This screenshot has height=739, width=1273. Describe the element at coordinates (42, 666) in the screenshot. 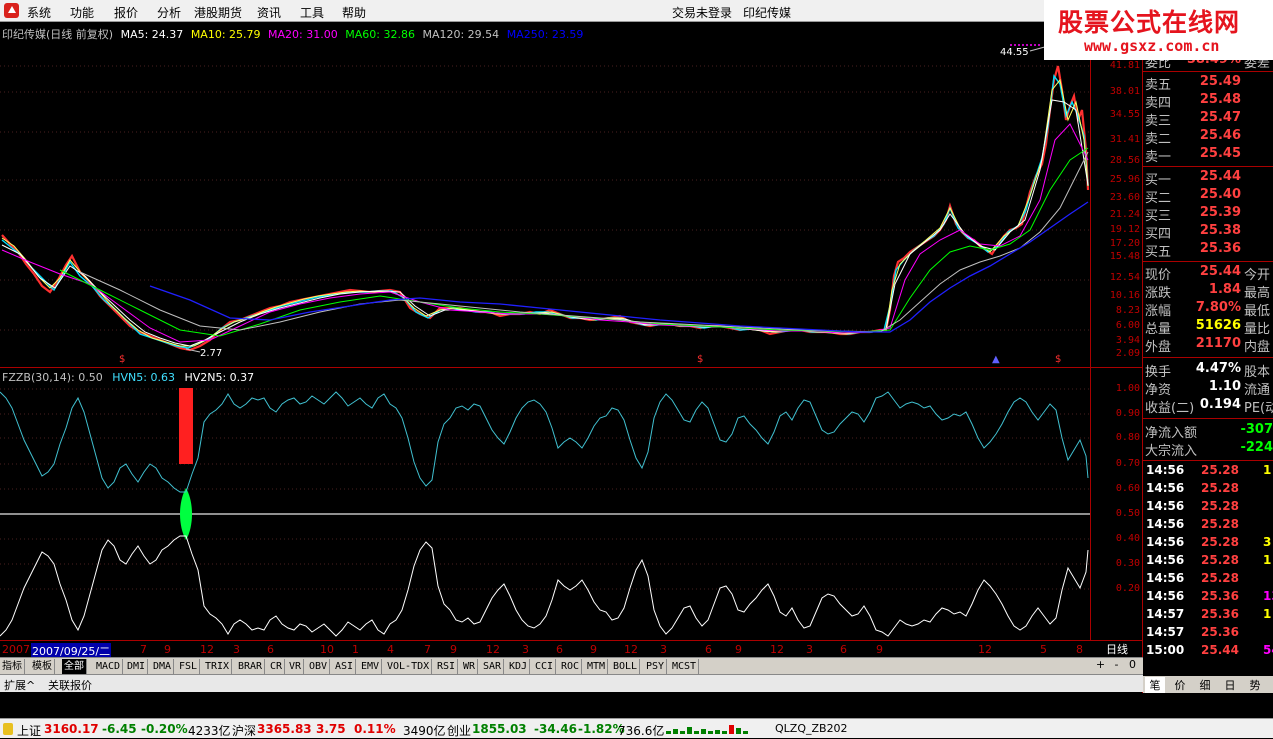

I see `tab-template: 模板` at that location.